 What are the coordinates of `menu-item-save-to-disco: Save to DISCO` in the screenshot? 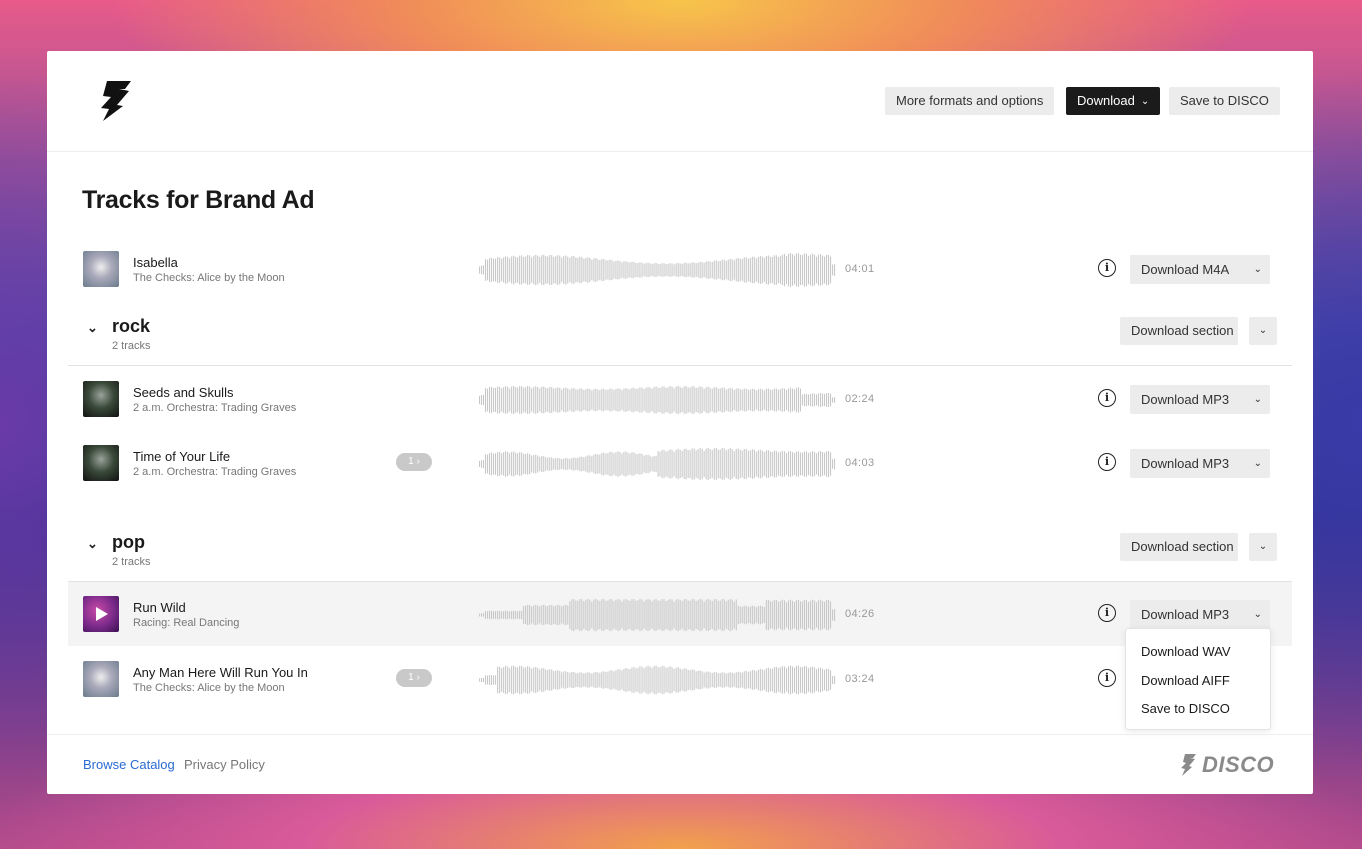 It's located at (1185, 708).